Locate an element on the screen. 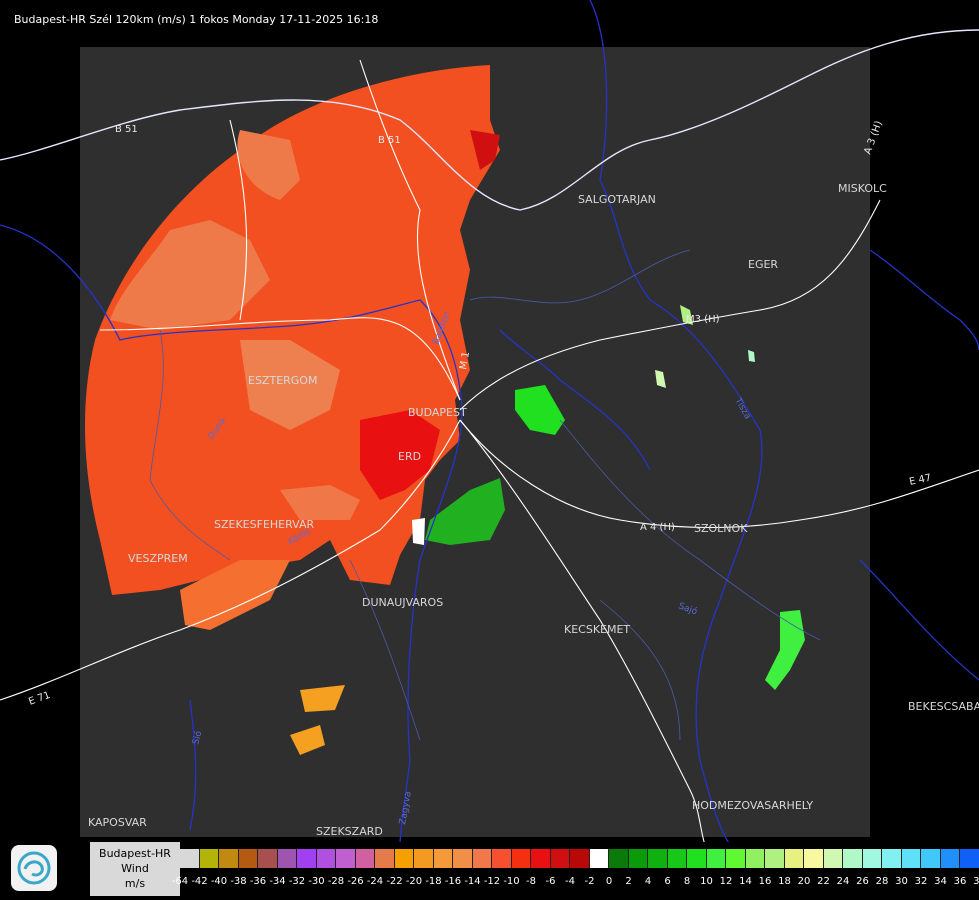 This screenshot has height=900, width=979. legend-tick-label: 38 is located at coordinates (976, 881).